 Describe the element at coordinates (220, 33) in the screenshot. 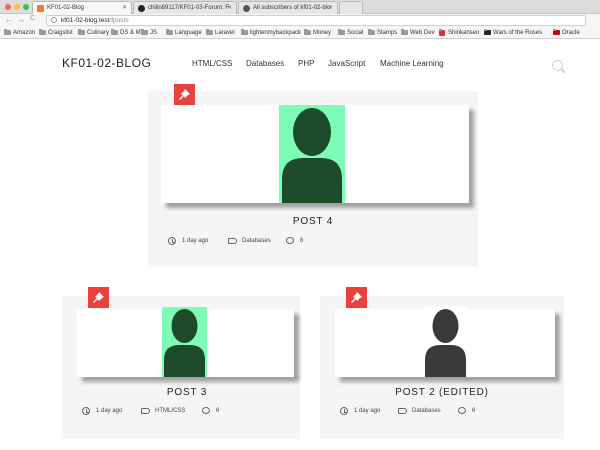

I see `bookmark-laravel: Laravel` at that location.